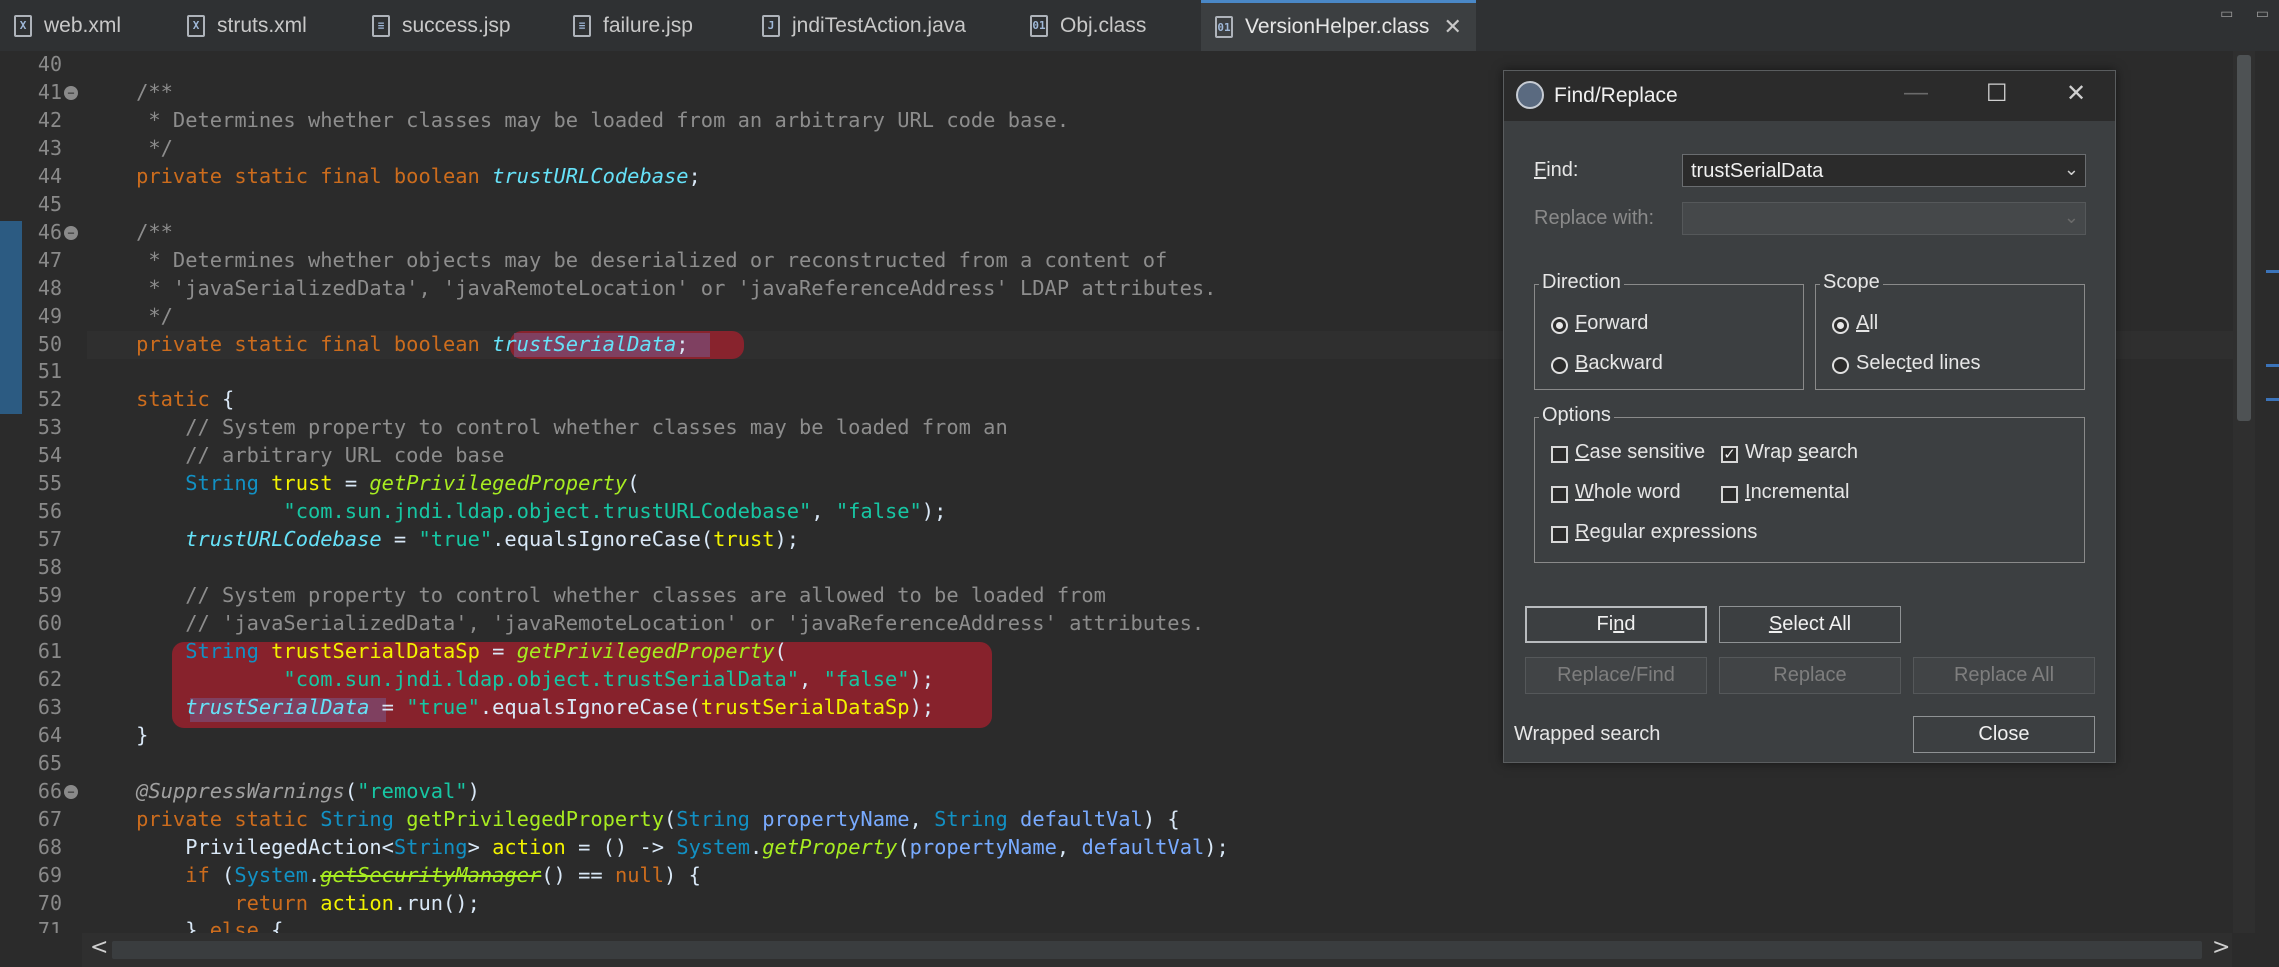 The width and height of the screenshot is (2279, 967). Describe the element at coordinates (1559, 365) in the screenshot. I see `backward-radio` at that location.